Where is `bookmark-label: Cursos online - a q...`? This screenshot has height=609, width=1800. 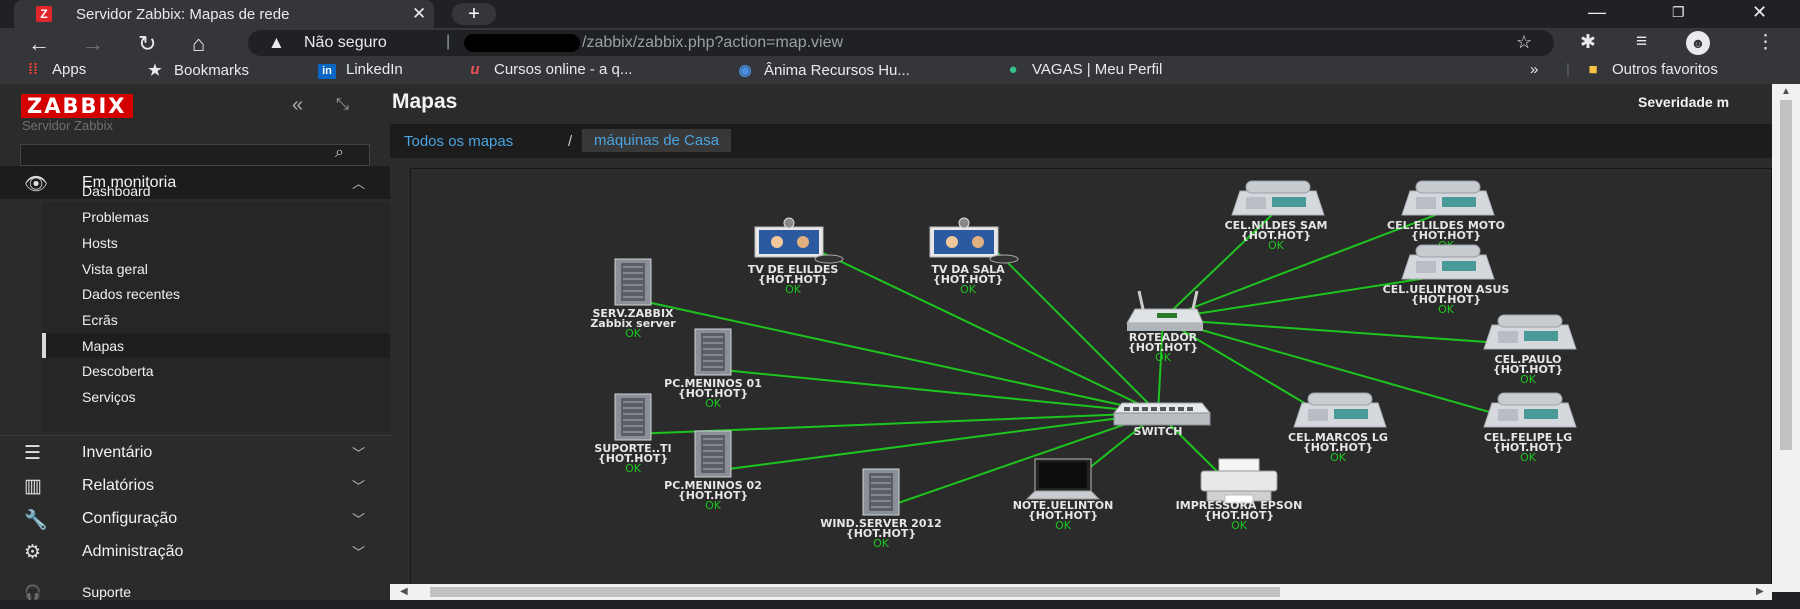 bookmark-label: Cursos online - a q... is located at coordinates (563, 69).